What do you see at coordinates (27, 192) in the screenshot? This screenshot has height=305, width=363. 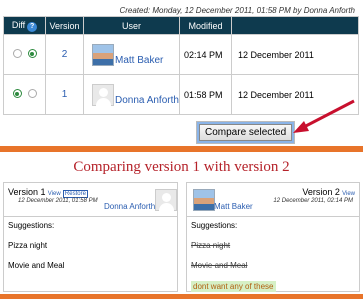 I see `version-title: Version 1` at bounding box center [27, 192].